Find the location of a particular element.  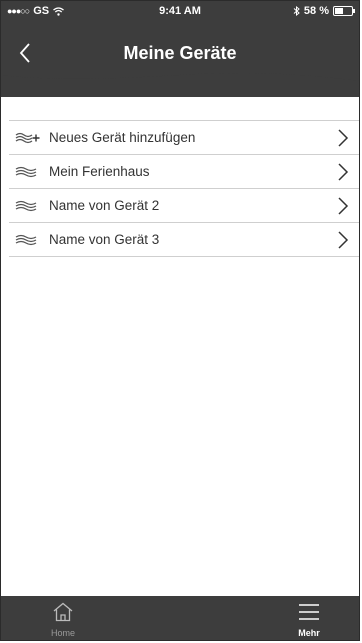

battery-fill is located at coordinates (339, 11).